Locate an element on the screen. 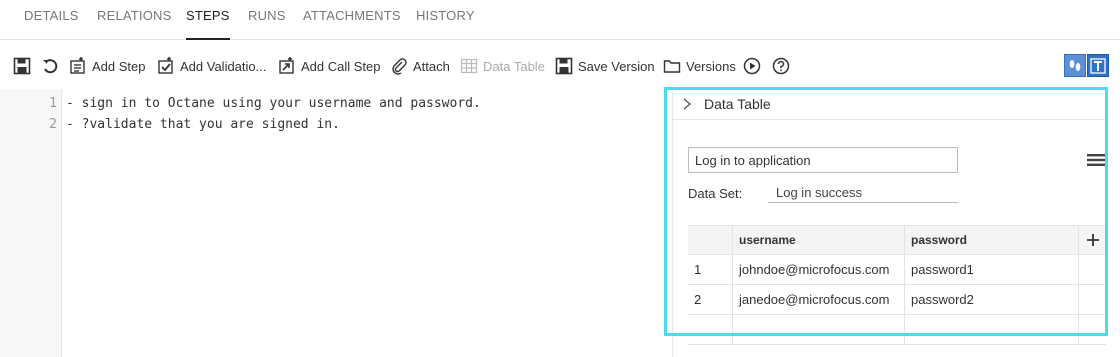 This screenshot has height=357, width=1120. add-column-button is located at coordinates (1092, 240).